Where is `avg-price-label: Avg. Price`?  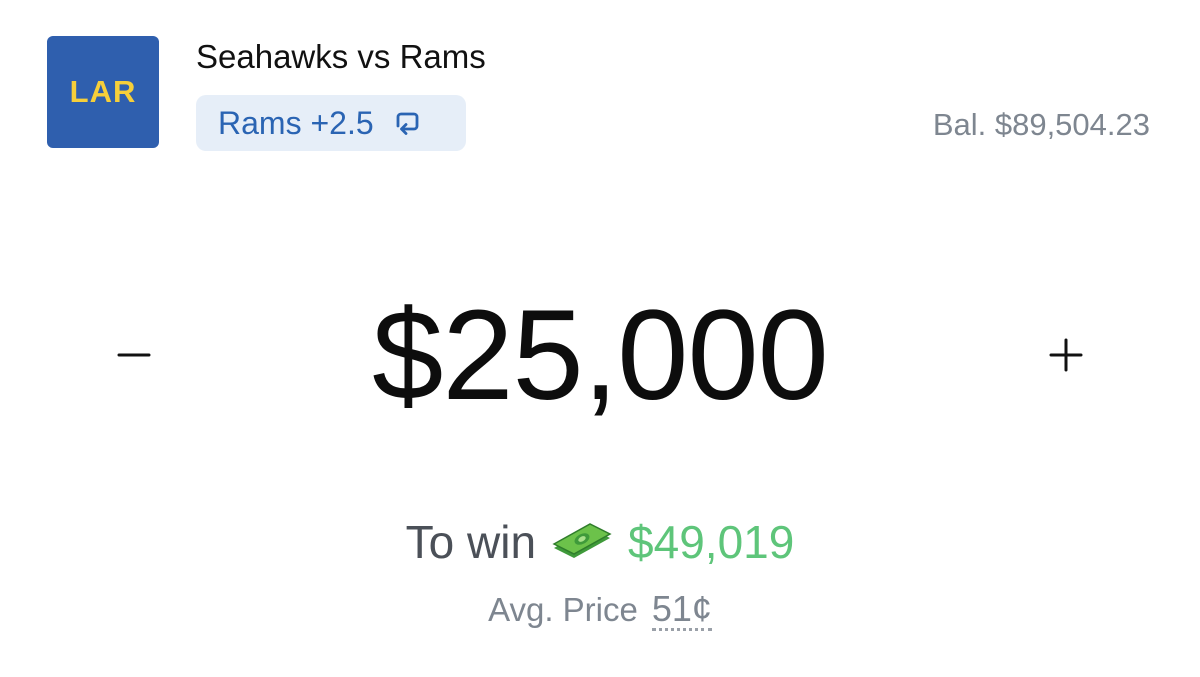
avg-price-label: Avg. Price is located at coordinates (563, 609).